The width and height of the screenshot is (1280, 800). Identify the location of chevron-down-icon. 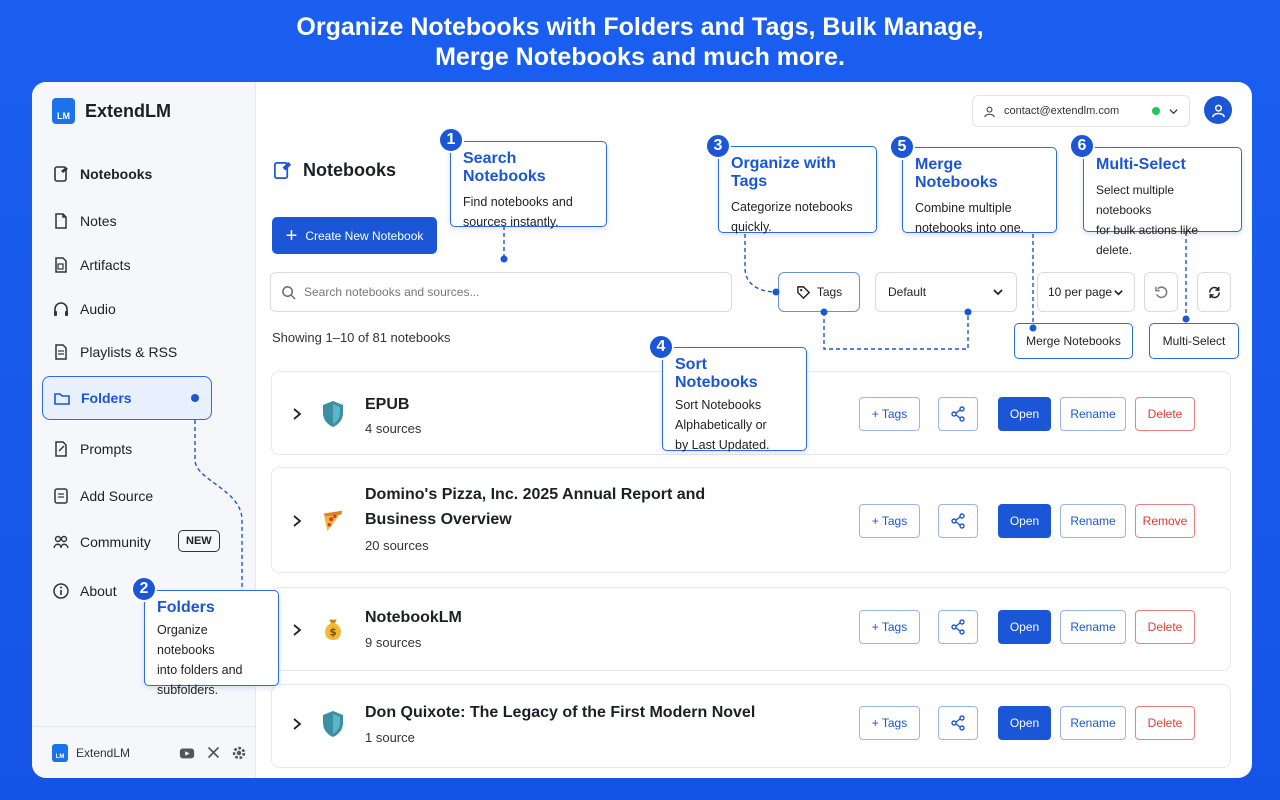
(1118, 292).